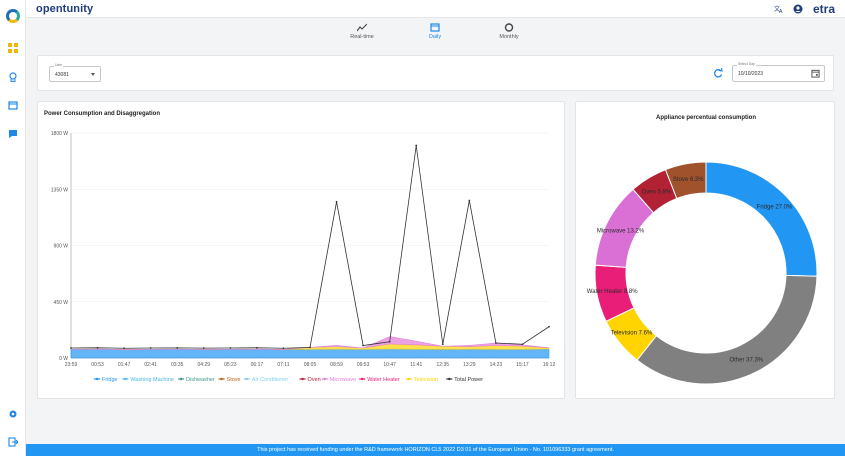 The image size is (845, 456). Describe the element at coordinates (363, 365) in the screenshot. I see `x-tick-label: 09:53` at that location.